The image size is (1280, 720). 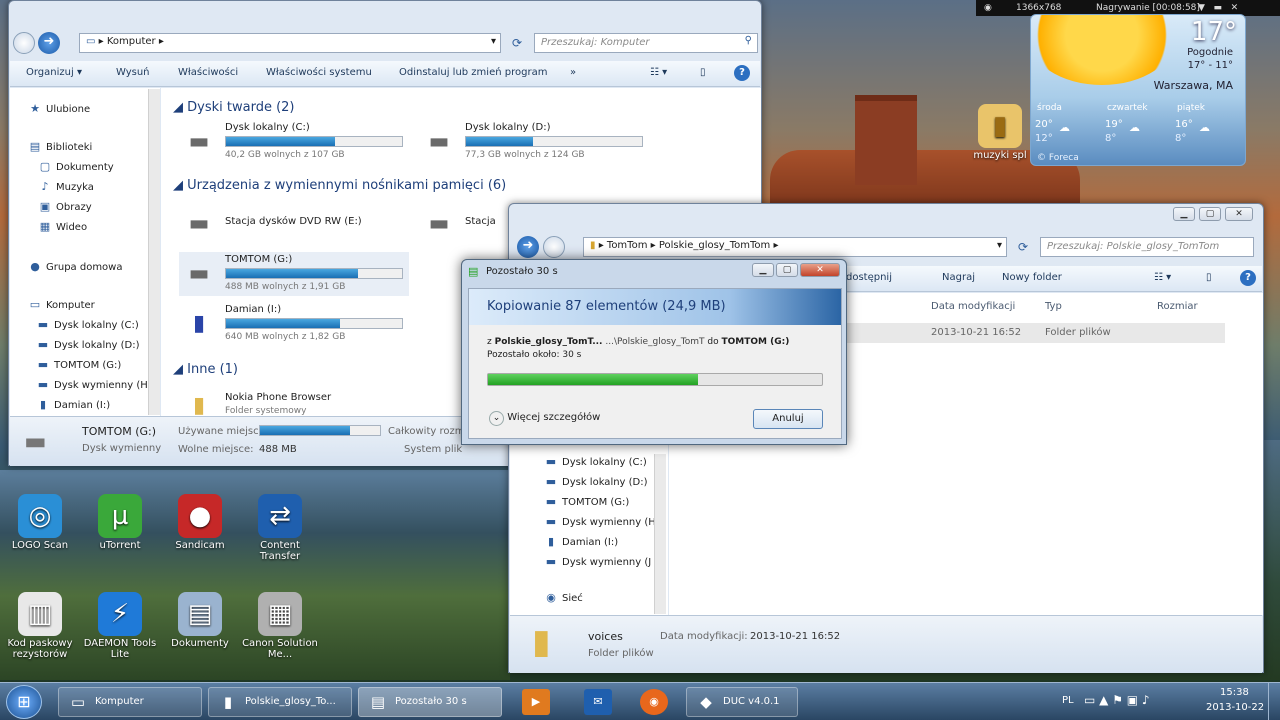 I want to click on column-size: Rozmiar, so click(x=1177, y=306).